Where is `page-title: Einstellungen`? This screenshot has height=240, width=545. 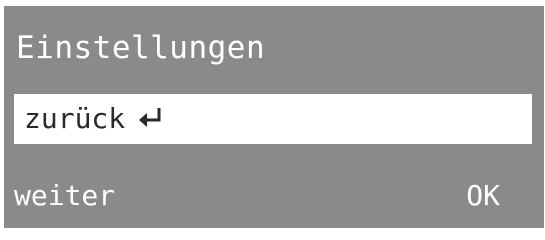
page-title: Einstellungen is located at coordinates (141, 48).